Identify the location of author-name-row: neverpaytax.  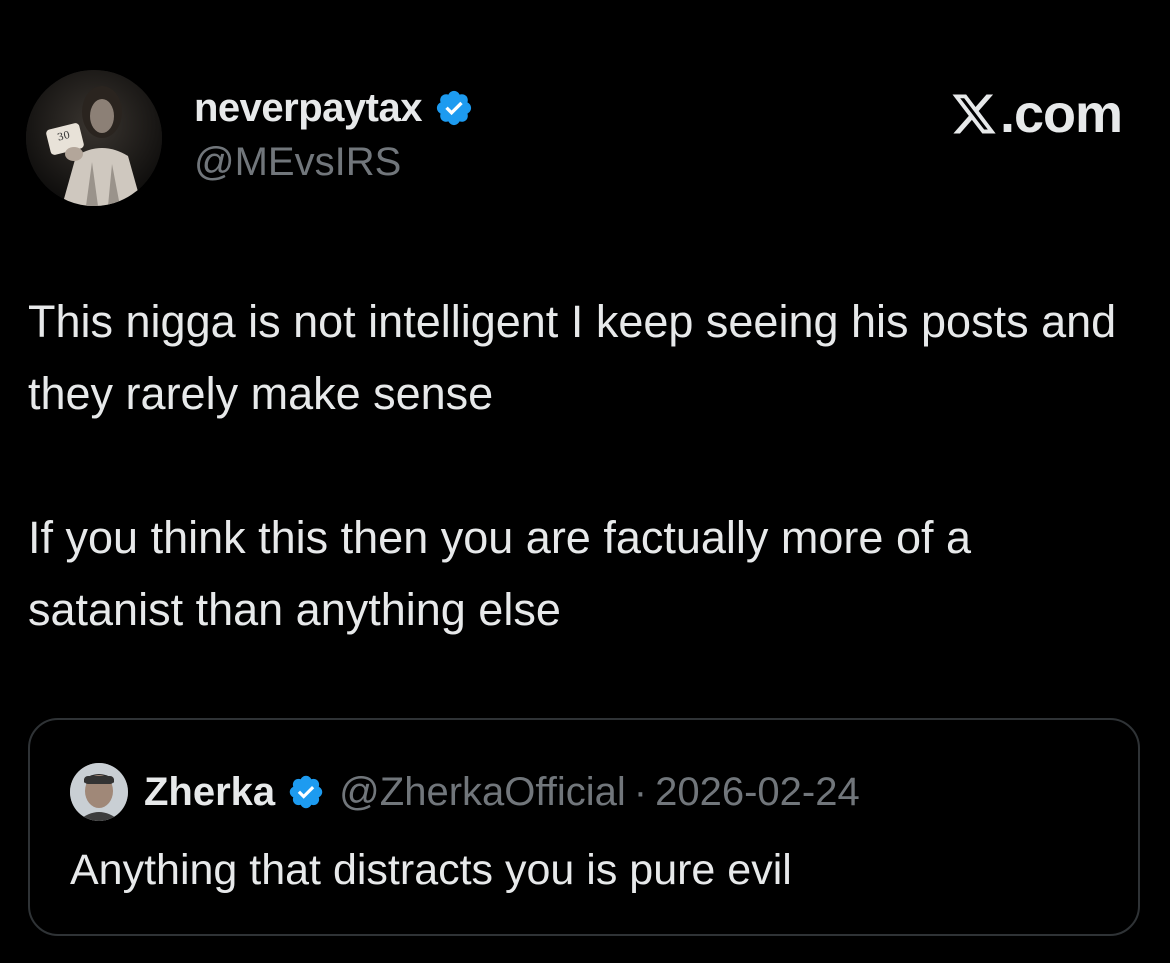
(334, 108).